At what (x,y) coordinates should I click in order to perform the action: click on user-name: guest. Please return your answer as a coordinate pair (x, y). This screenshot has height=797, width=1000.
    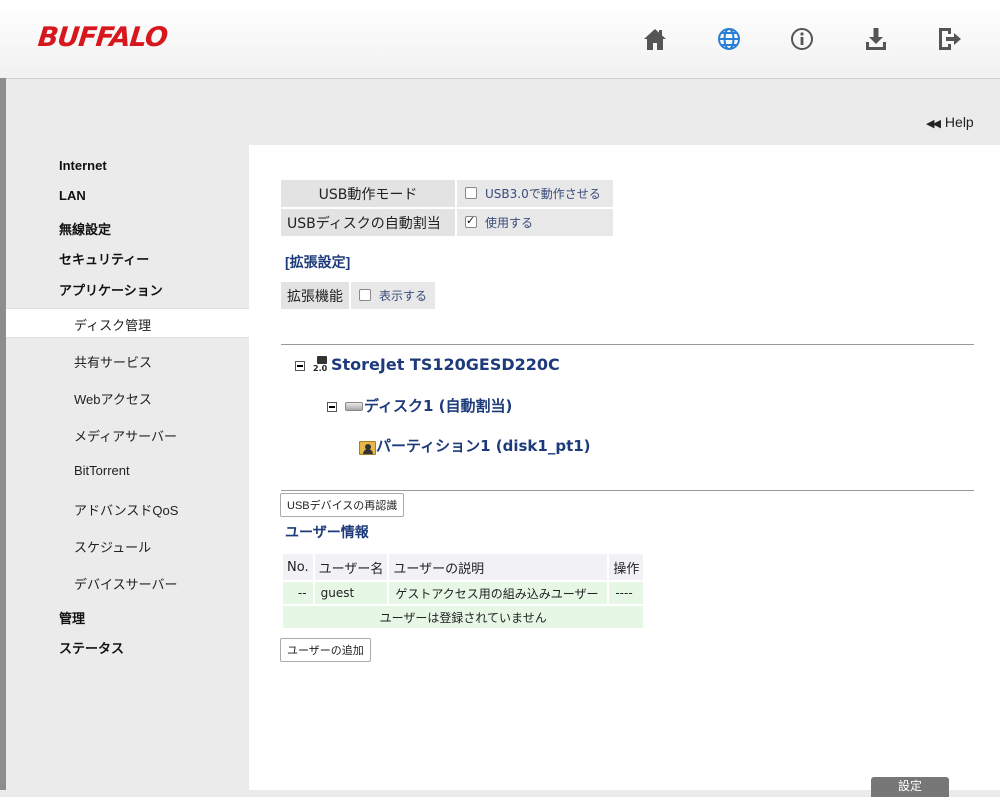
    Looking at the image, I should click on (351, 593).